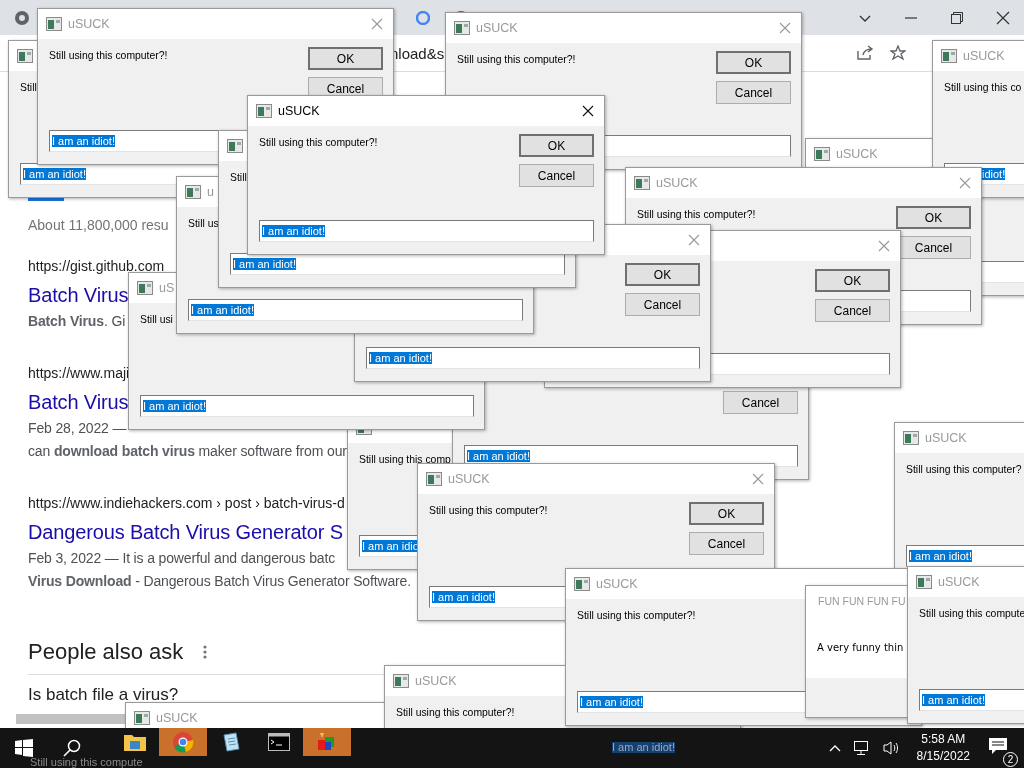 Image resolution: width=1024 pixels, height=768 pixels. Describe the element at coordinates (106, 652) in the screenshot. I see `section-heading: People also ask` at that location.